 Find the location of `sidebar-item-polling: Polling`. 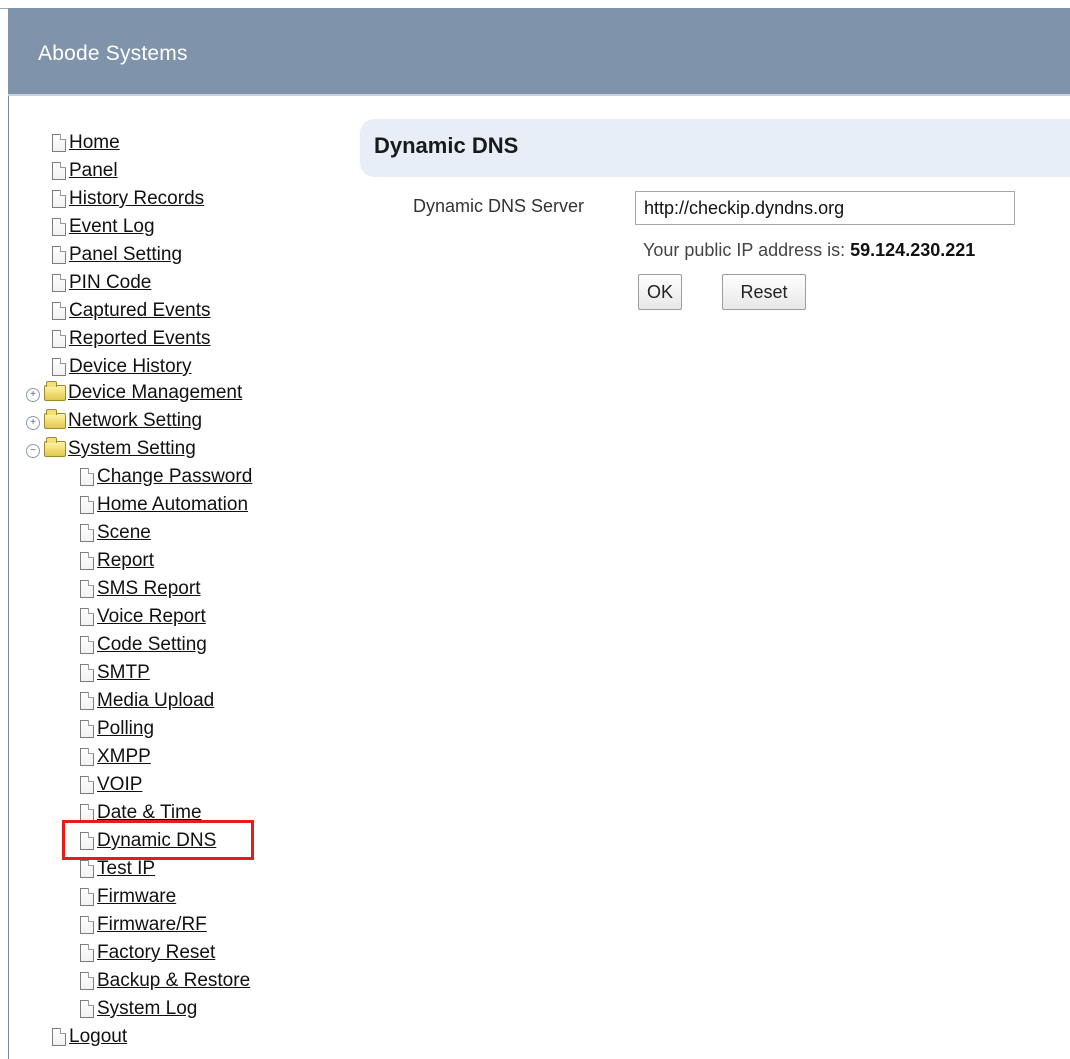

sidebar-item-polling: Polling is located at coordinates (117, 729).